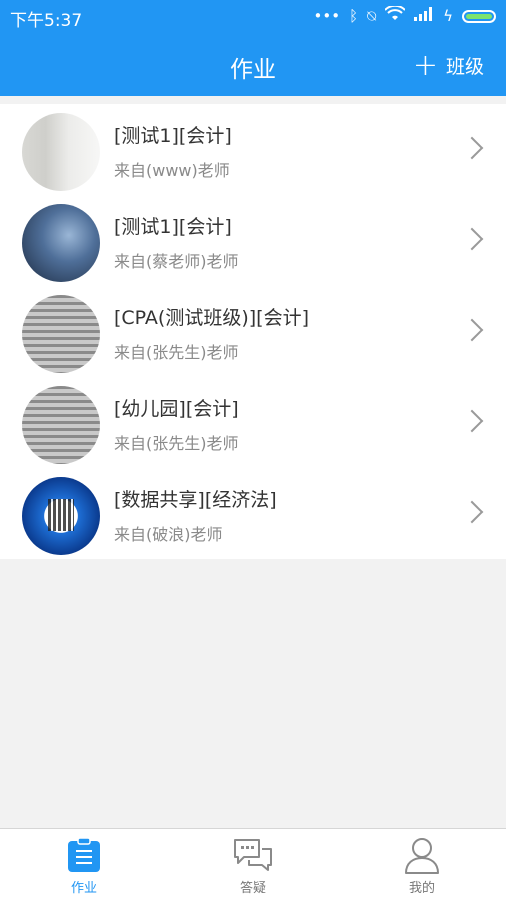 This screenshot has height=901, width=506. What do you see at coordinates (252, 888) in the screenshot?
I see `tab-label: 答疑` at bounding box center [252, 888].